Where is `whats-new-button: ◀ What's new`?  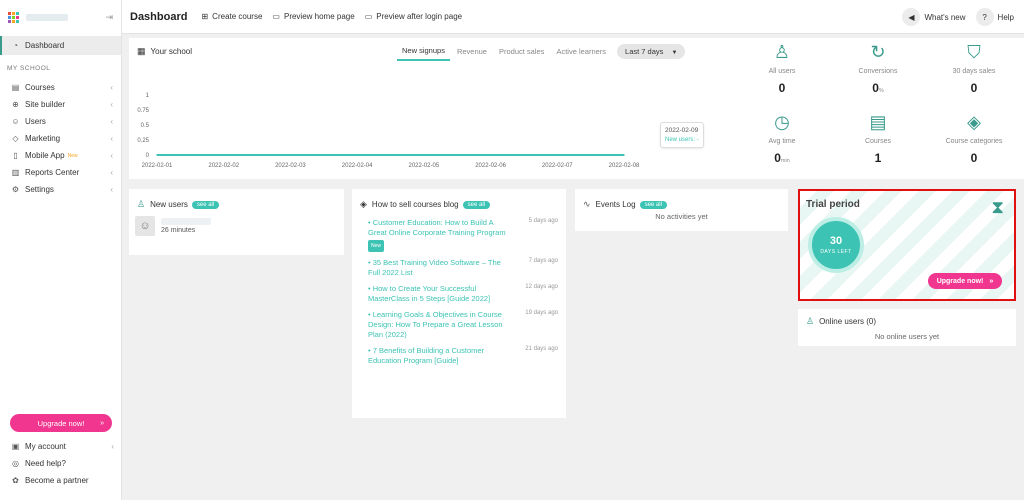
whats-new-button: ◀ What's new is located at coordinates (934, 17).